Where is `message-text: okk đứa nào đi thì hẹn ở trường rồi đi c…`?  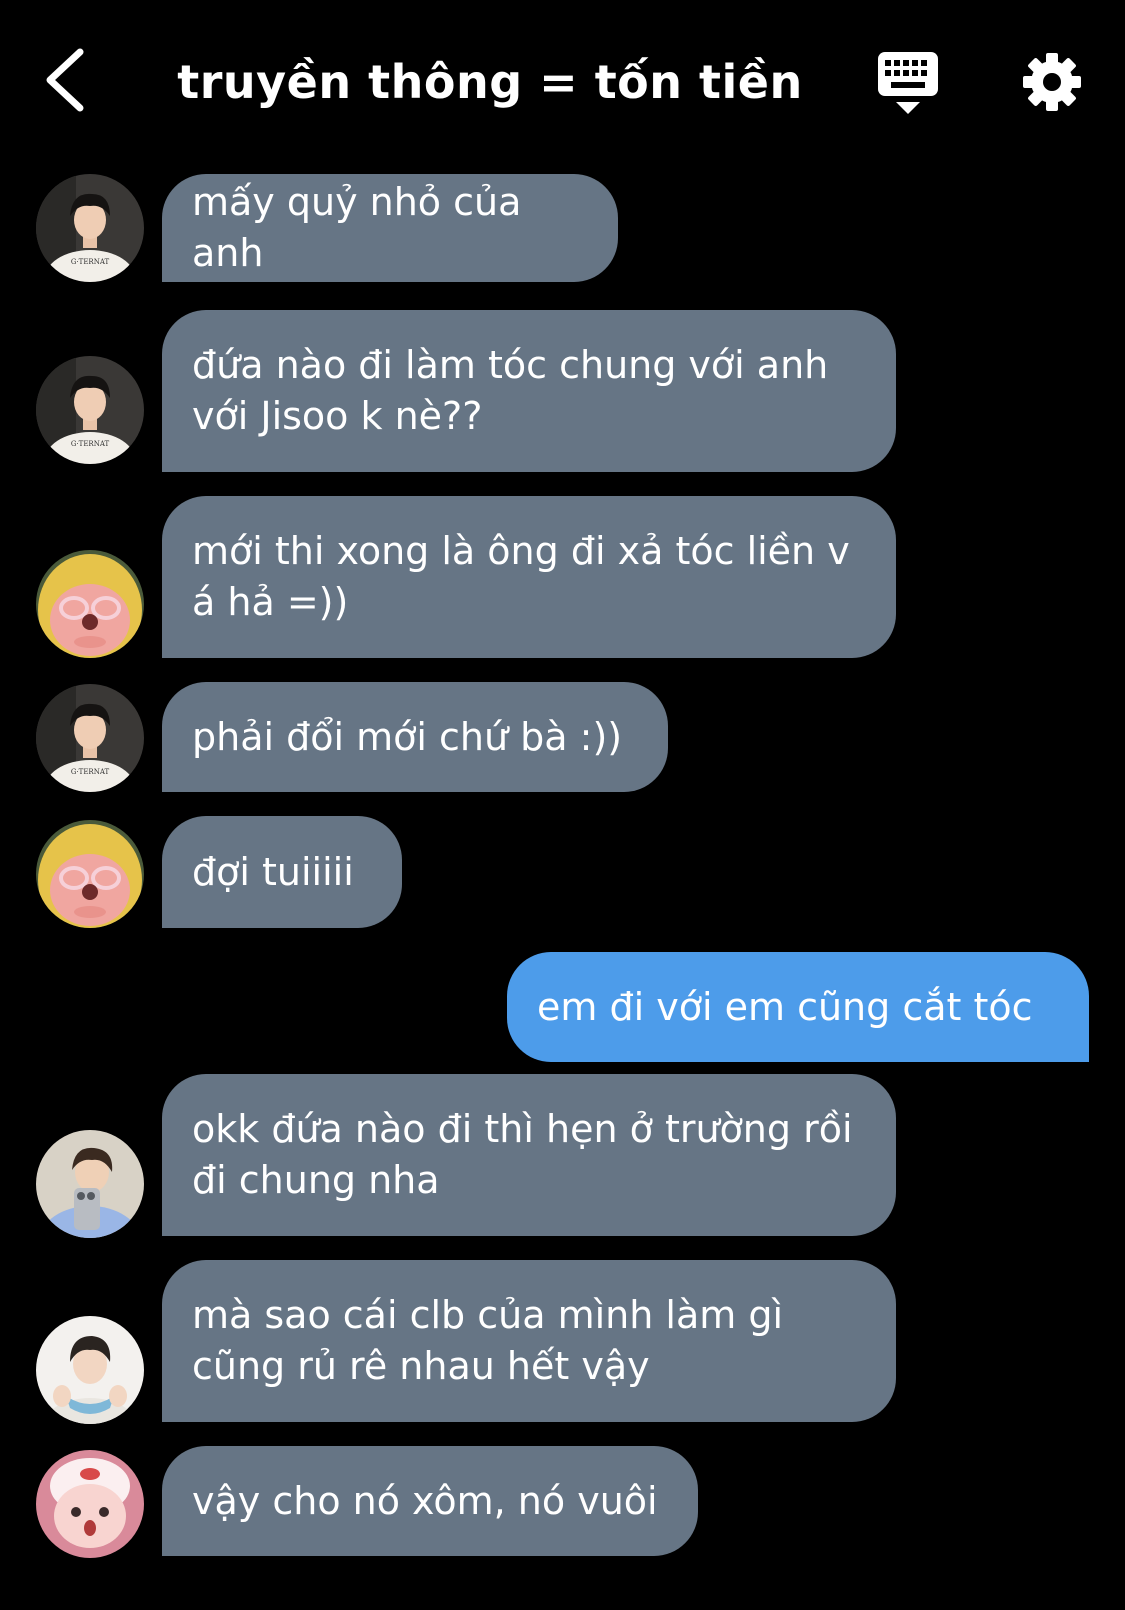
message-text: okk đứa nào đi thì hẹn ở trường rồi đi c… is located at coordinates (522, 1154).